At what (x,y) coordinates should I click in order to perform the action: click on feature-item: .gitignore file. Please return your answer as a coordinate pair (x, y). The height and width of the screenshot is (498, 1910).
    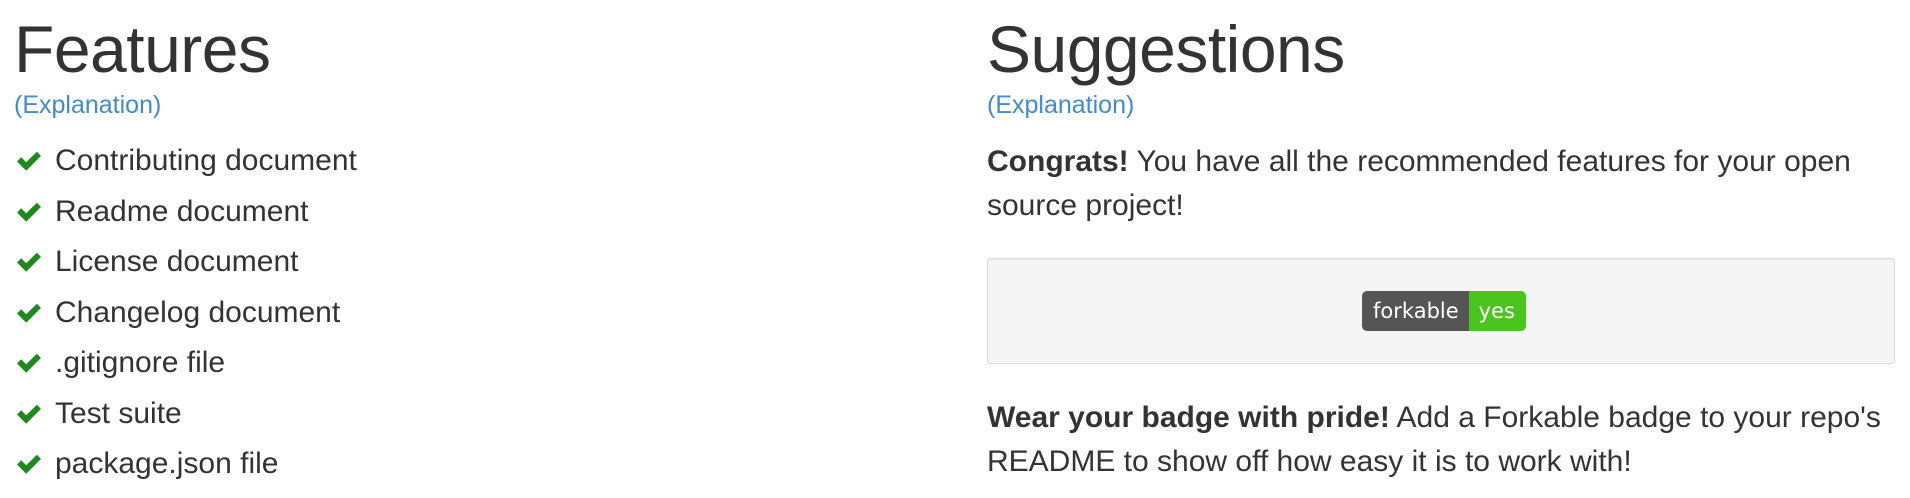
    Looking at the image, I should click on (464, 363).